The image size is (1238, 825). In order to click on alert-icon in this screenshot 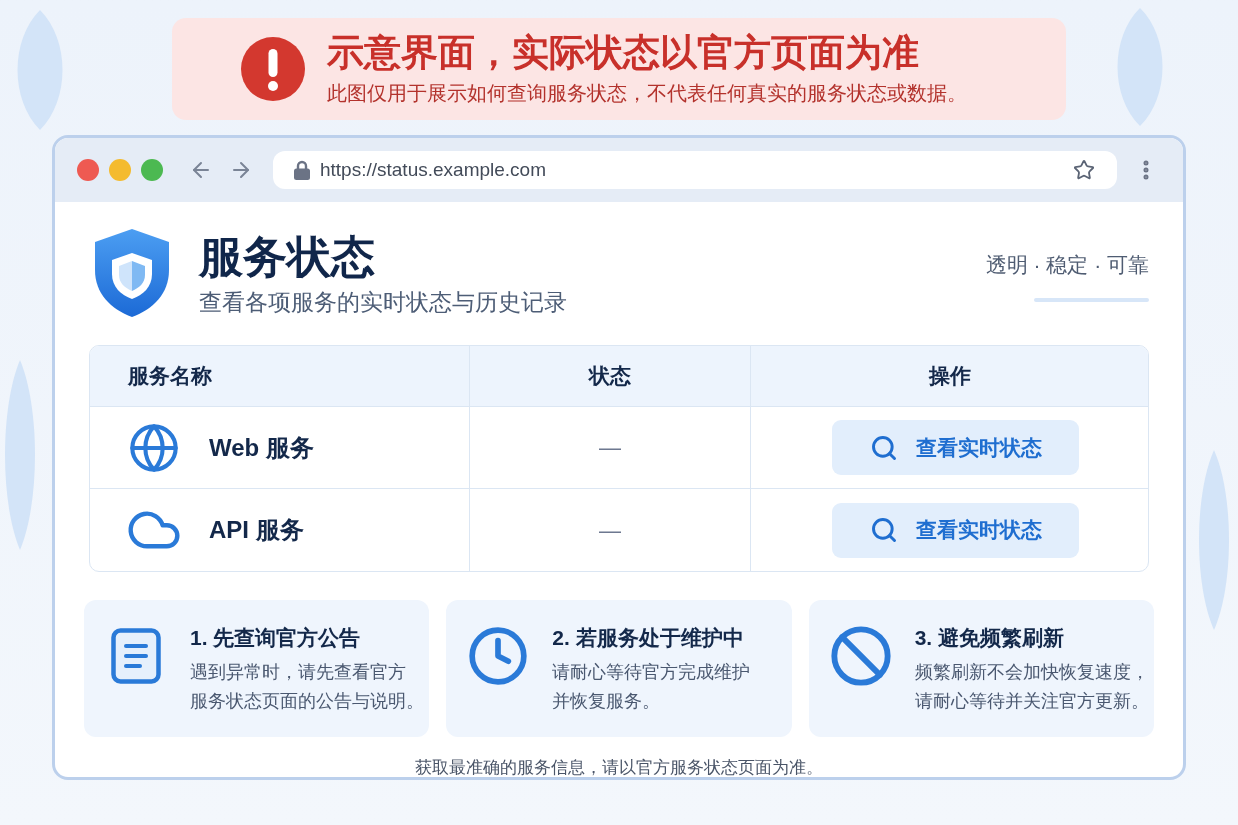, I will do `click(273, 69)`.